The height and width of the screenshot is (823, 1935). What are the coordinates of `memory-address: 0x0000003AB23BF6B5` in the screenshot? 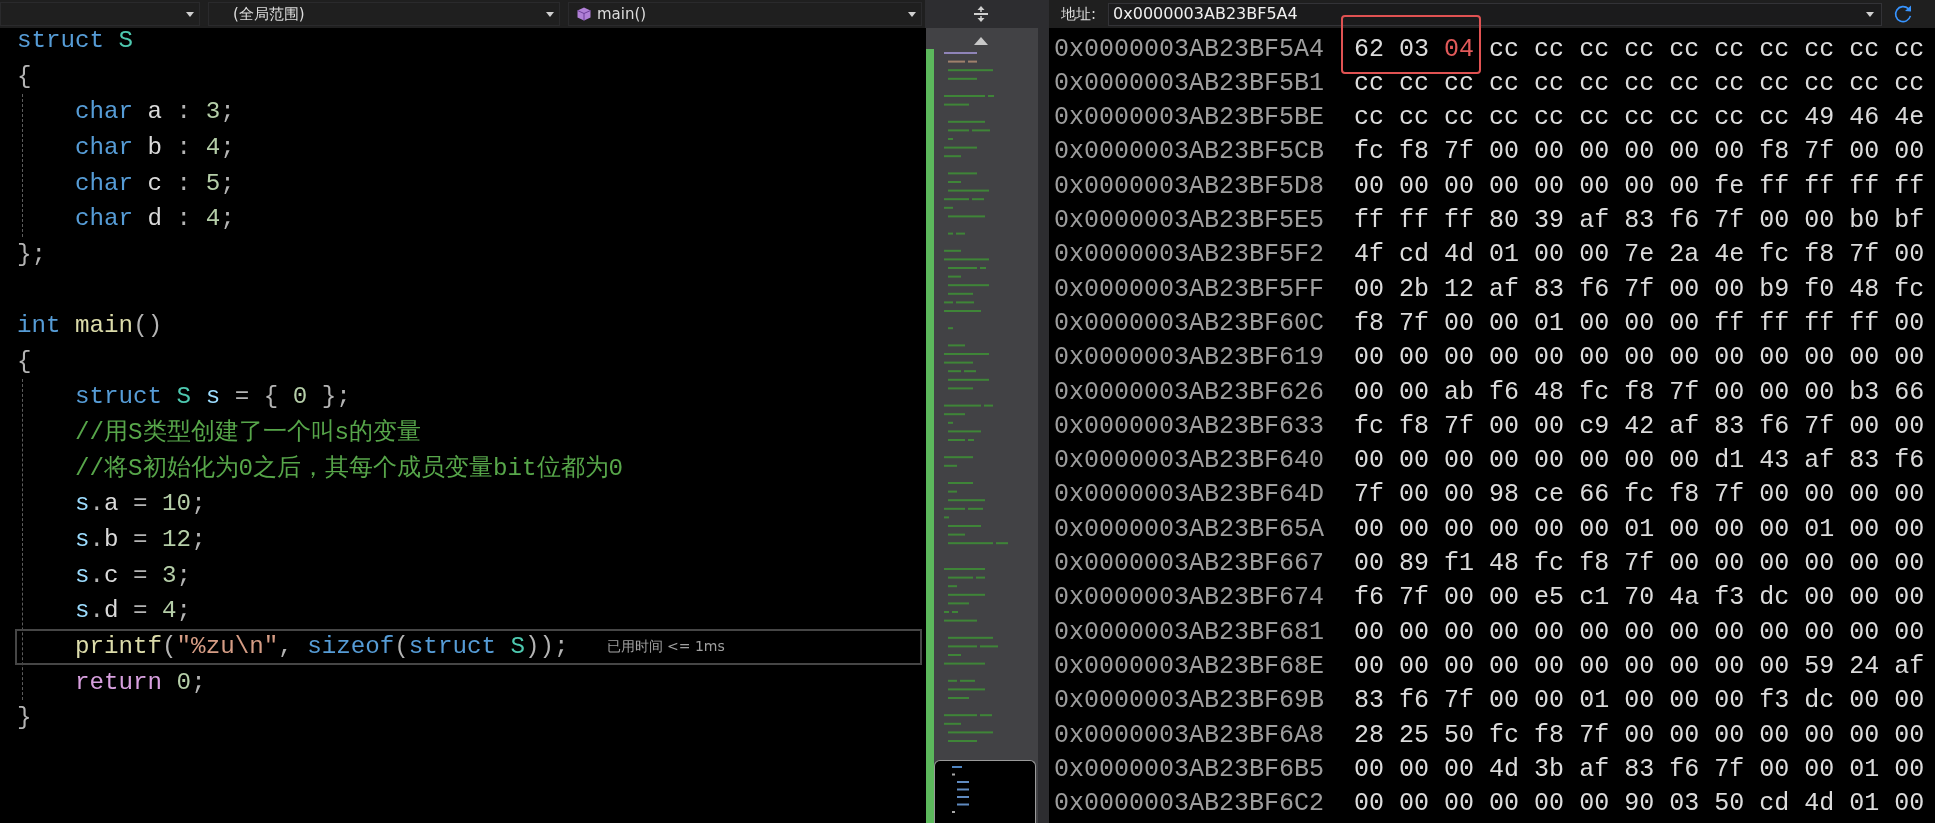 It's located at (1189, 769).